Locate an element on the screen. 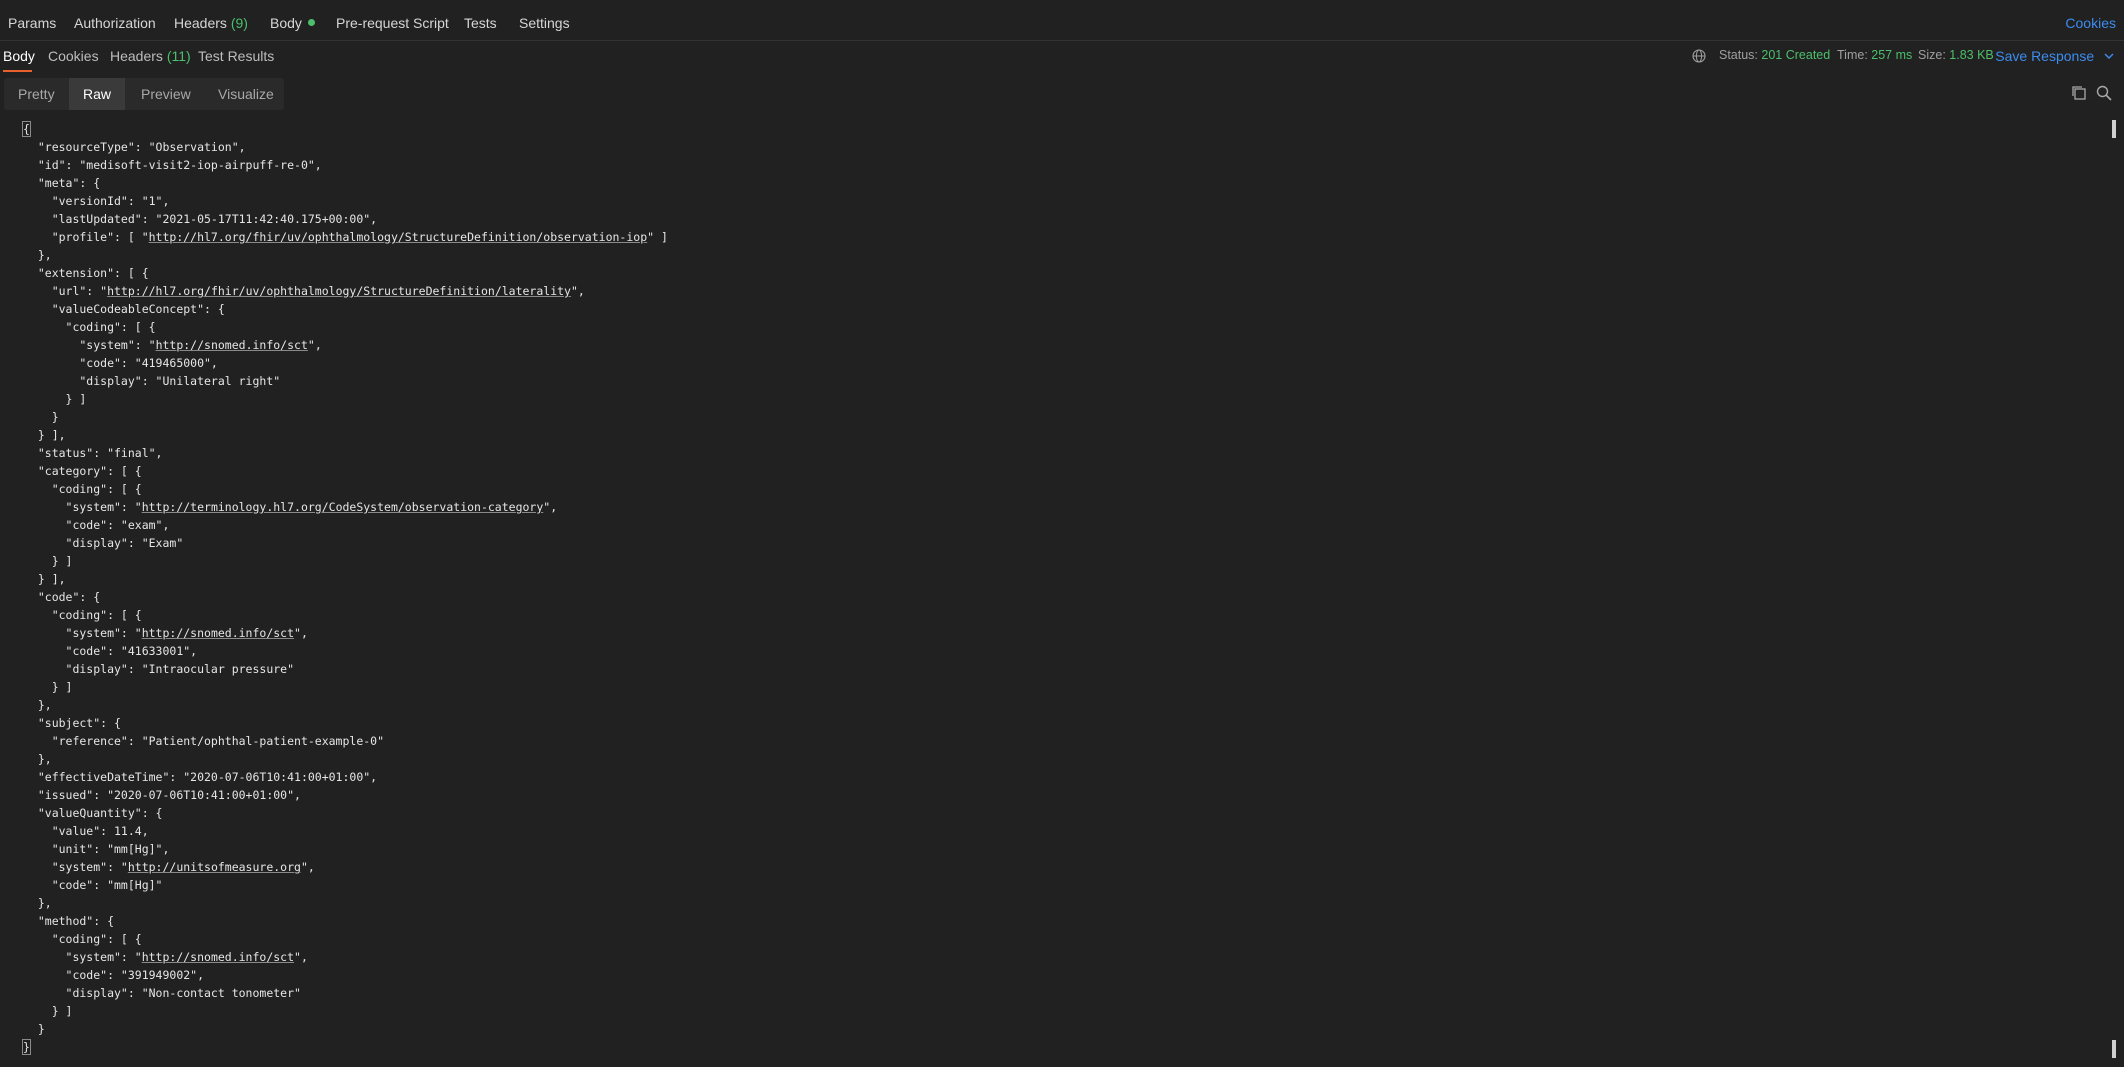  code-text: }, is located at coordinates (38, 705).